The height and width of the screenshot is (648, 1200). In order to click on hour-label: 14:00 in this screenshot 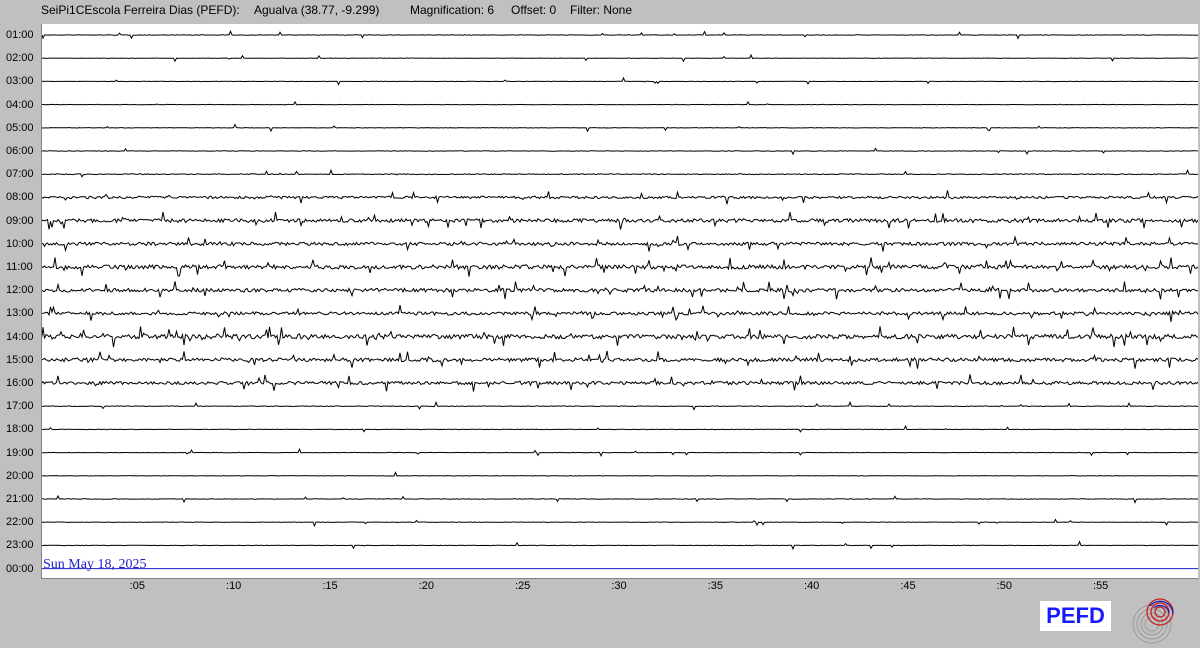, I will do `click(20, 336)`.